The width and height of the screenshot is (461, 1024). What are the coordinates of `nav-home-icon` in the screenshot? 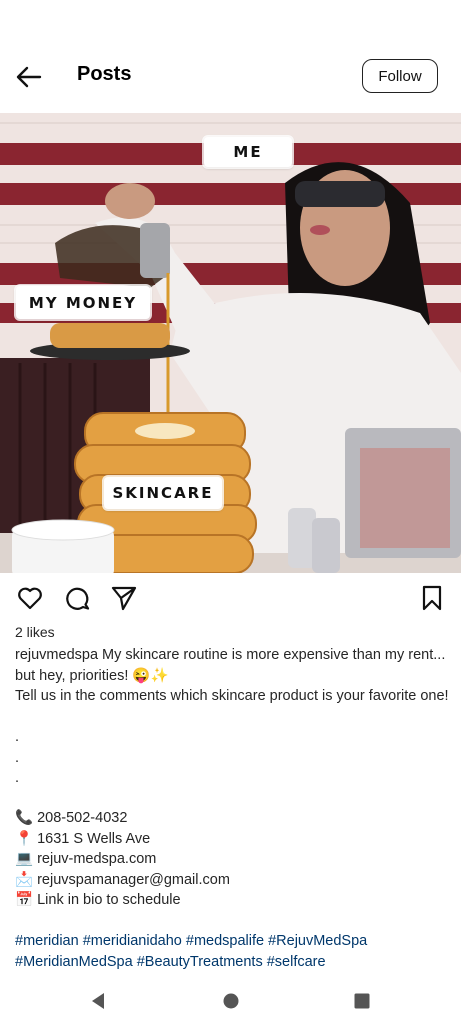 It's located at (231, 1001).